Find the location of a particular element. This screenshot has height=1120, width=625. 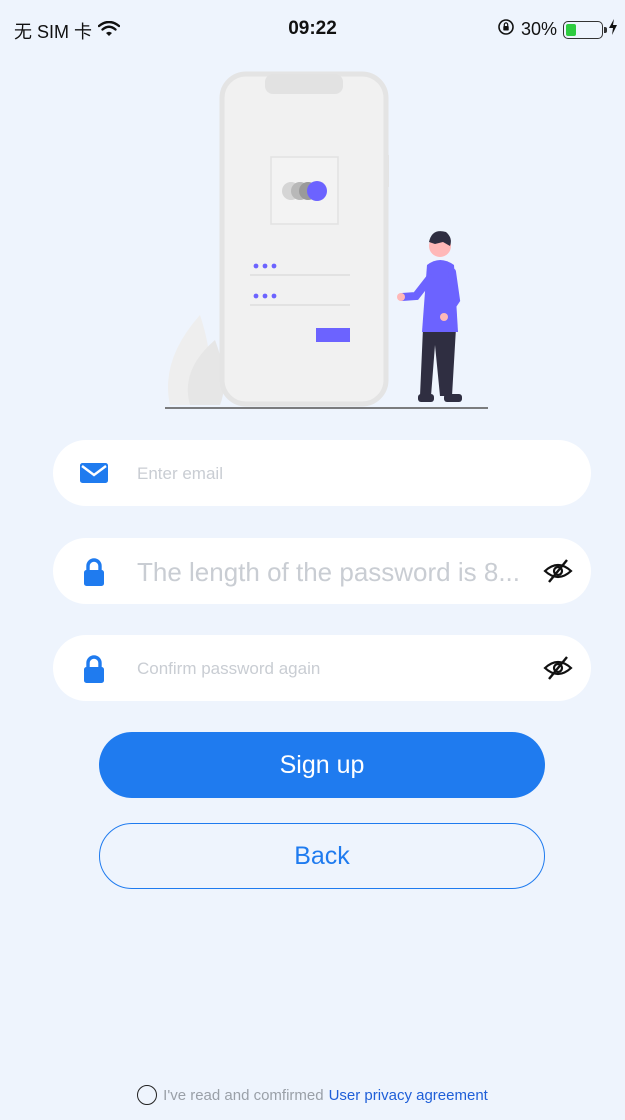

privacy-agreement-link: User privacy agreement is located at coordinates (408, 1095).